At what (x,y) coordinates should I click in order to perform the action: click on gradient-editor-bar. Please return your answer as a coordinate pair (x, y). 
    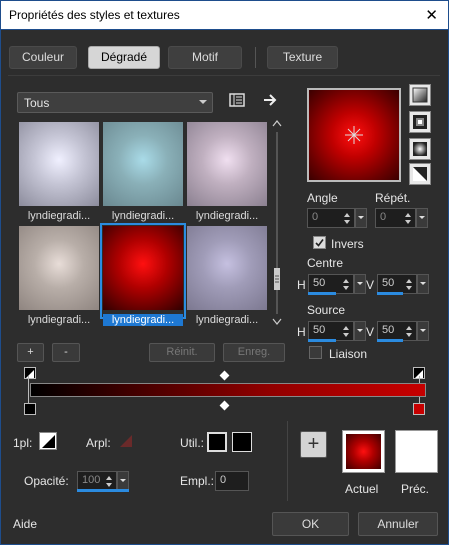
    Looking at the image, I should click on (228, 390).